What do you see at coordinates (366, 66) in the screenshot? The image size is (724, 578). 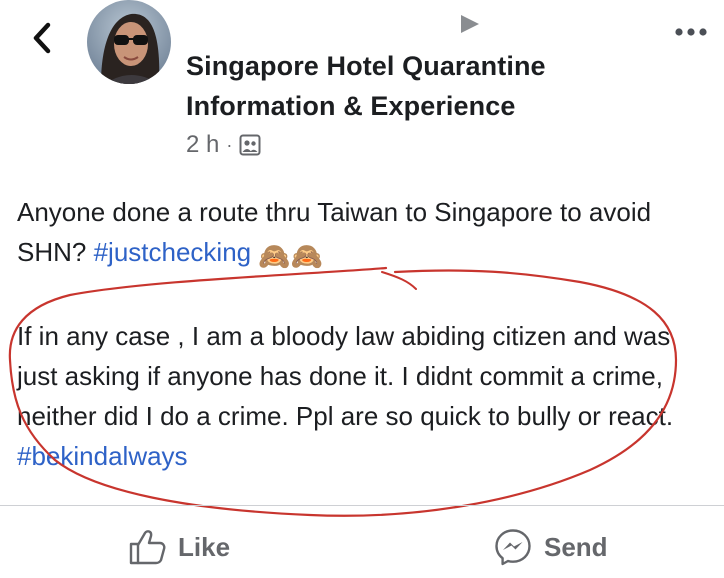 I see `group-name-line1: Singapore Hotel Quarantine` at bounding box center [366, 66].